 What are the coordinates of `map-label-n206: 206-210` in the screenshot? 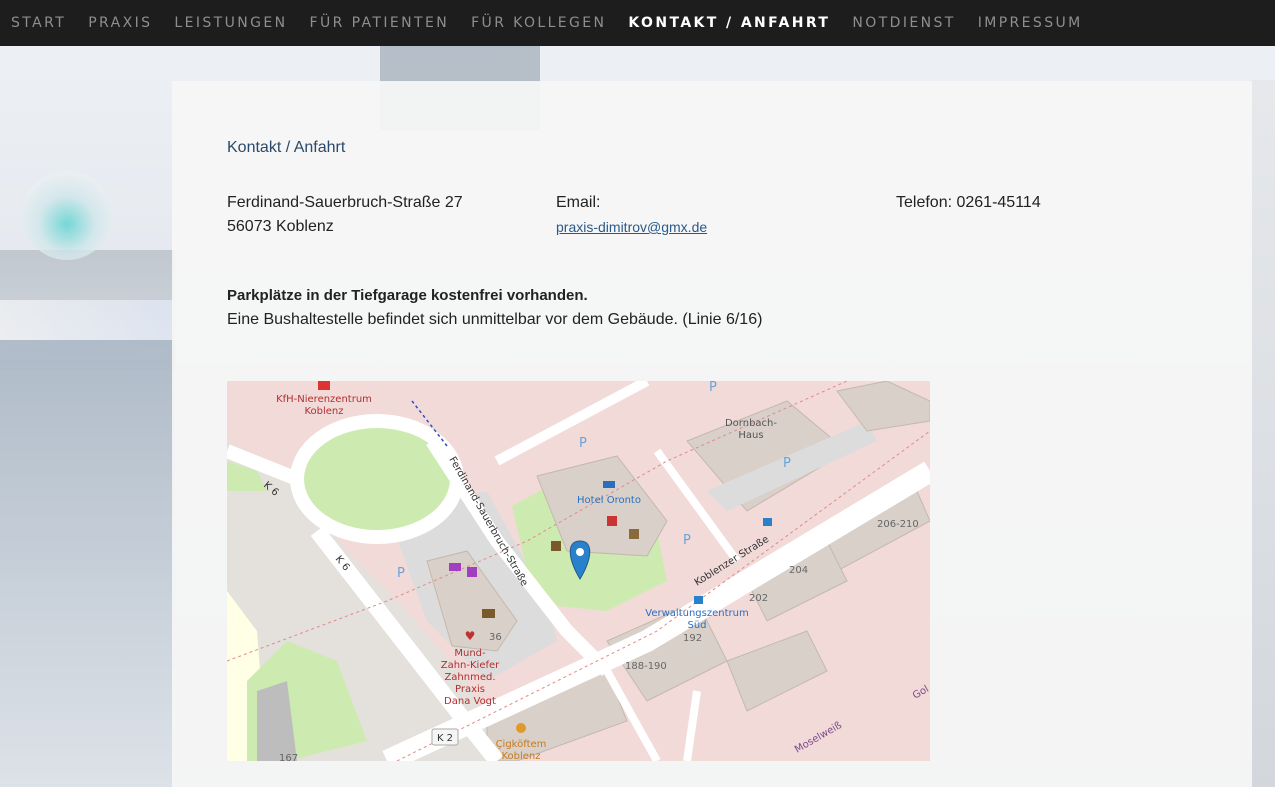 It's located at (898, 524).